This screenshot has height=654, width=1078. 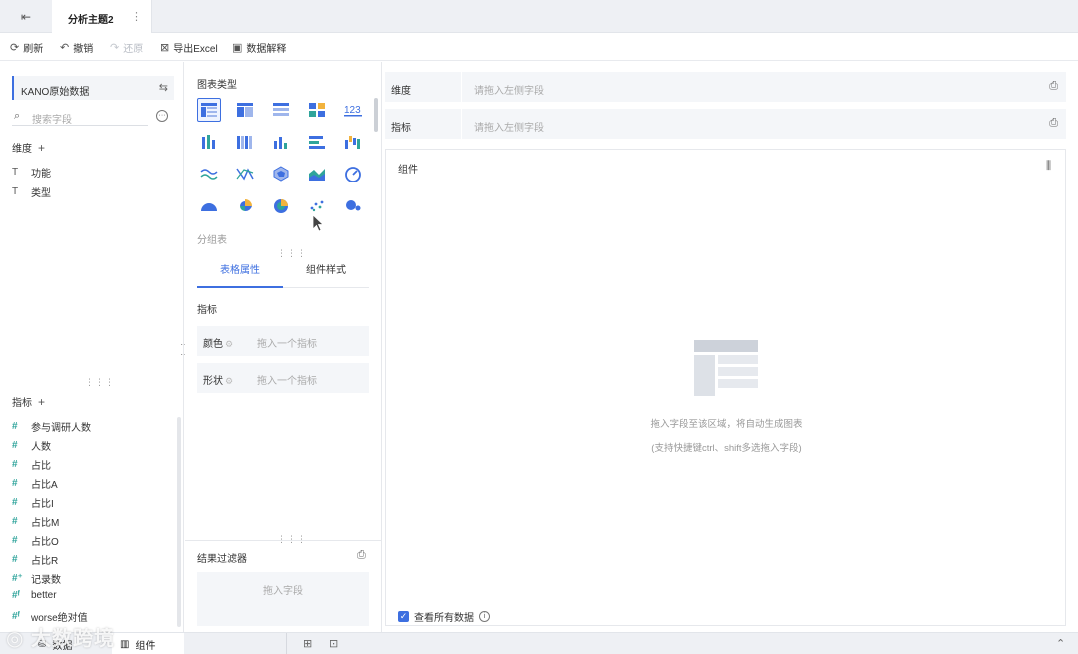 What do you see at coordinates (16, 595) in the screenshot?
I see `calculated-field-icon: #ᶠ` at bounding box center [16, 595].